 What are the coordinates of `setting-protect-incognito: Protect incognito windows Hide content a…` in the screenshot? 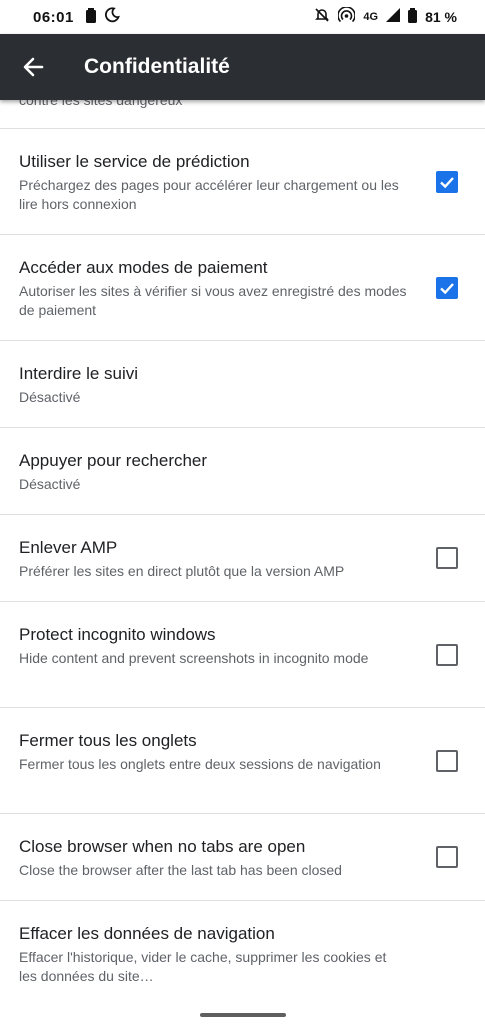 It's located at (242, 655).